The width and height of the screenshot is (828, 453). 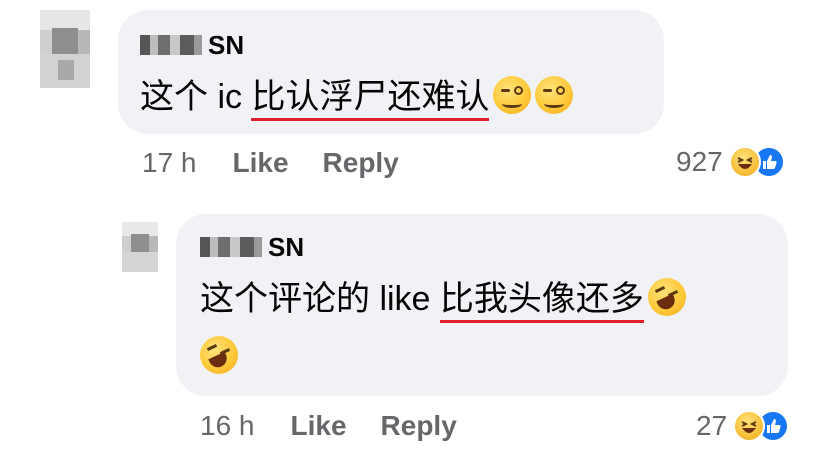 I want to click on reaction-count: 27, so click(x=712, y=425).